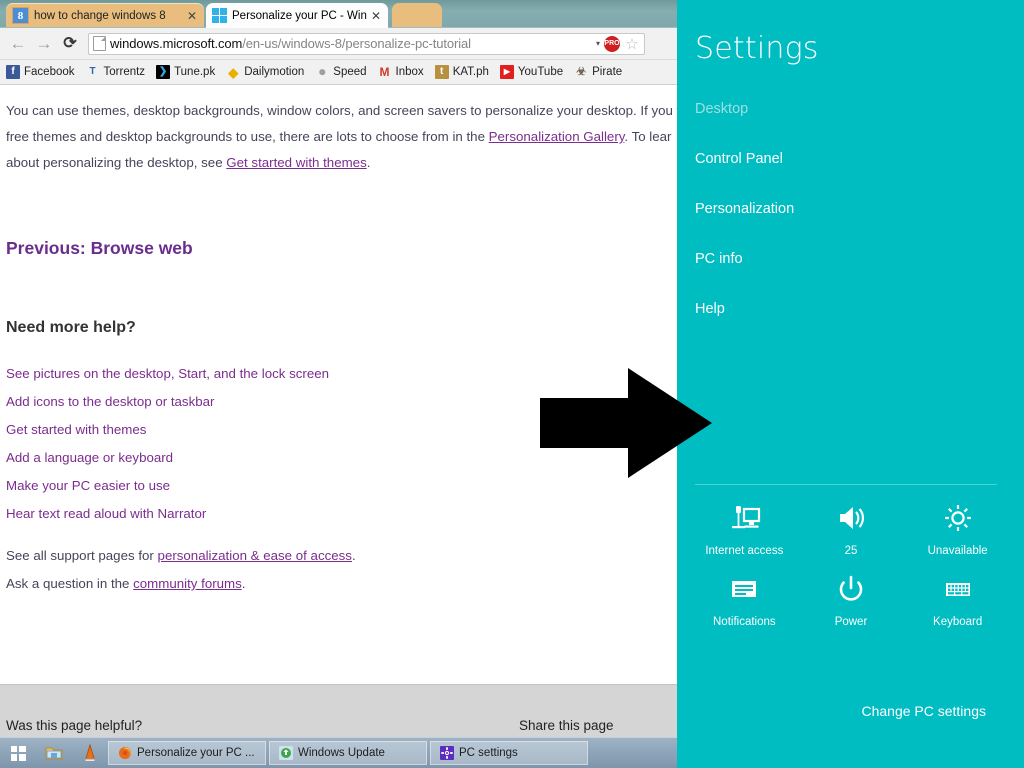 The width and height of the screenshot is (1024, 768). What do you see at coordinates (461, 72) in the screenshot?
I see `bookmark-kat: t KAT.ph` at bounding box center [461, 72].